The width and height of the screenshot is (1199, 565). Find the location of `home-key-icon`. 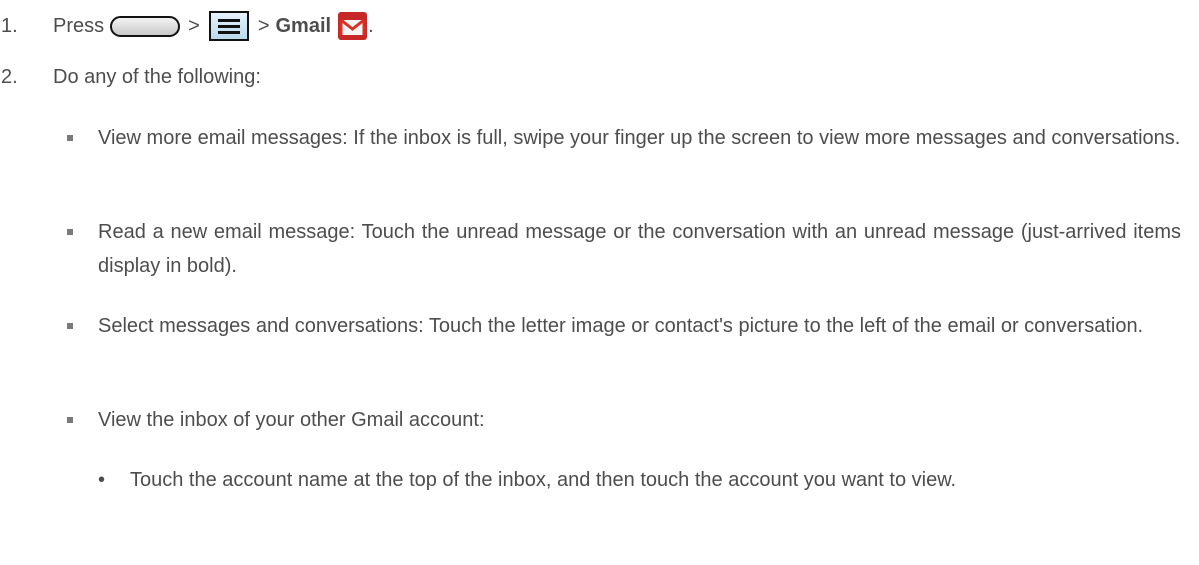

home-key-icon is located at coordinates (145, 26).